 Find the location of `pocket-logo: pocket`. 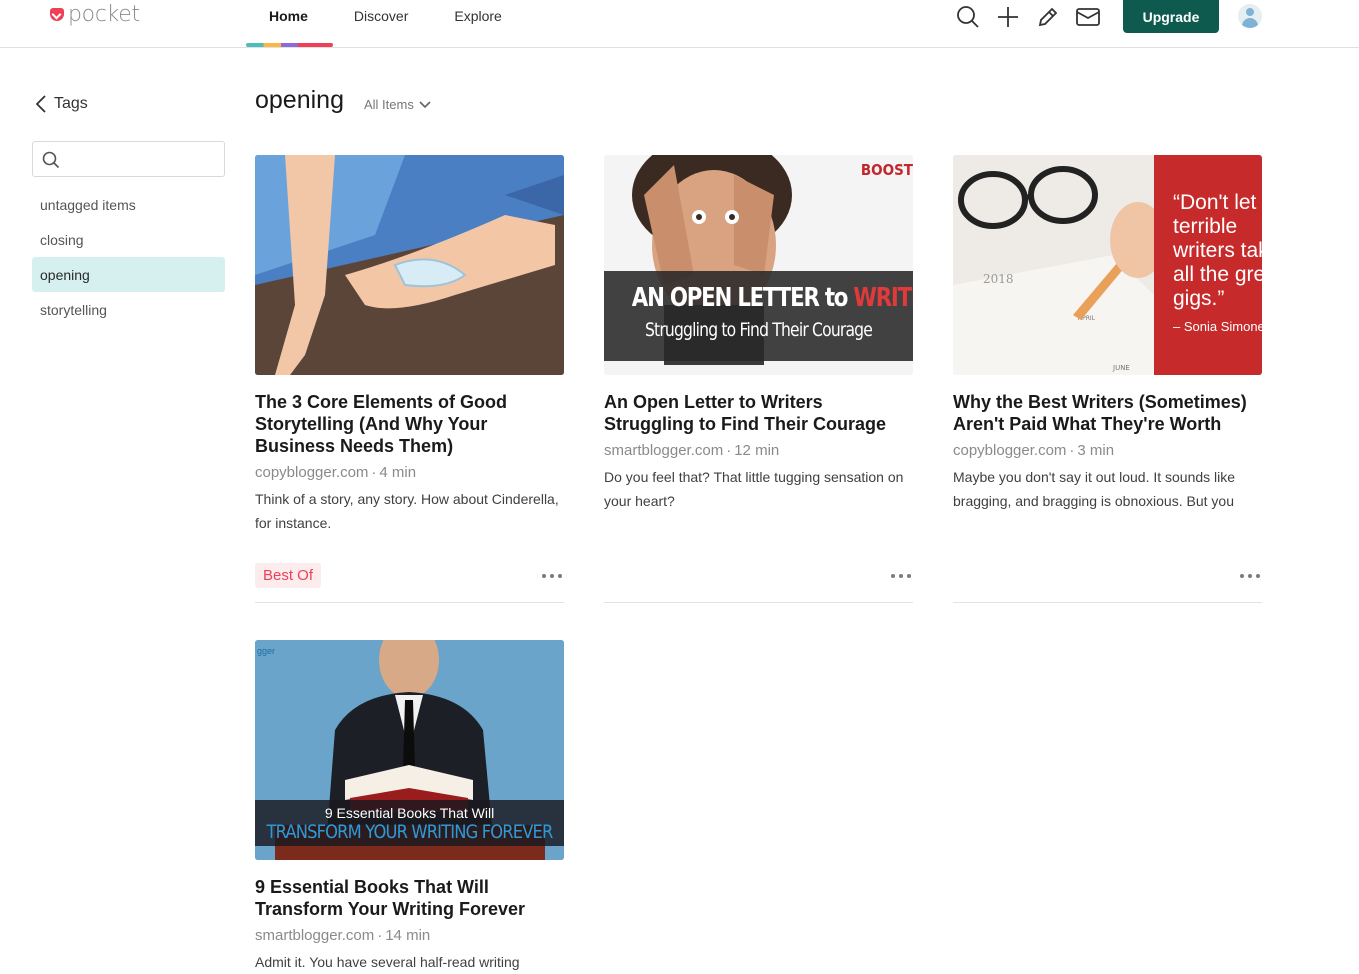

pocket-logo: pocket is located at coordinates (95, 14).